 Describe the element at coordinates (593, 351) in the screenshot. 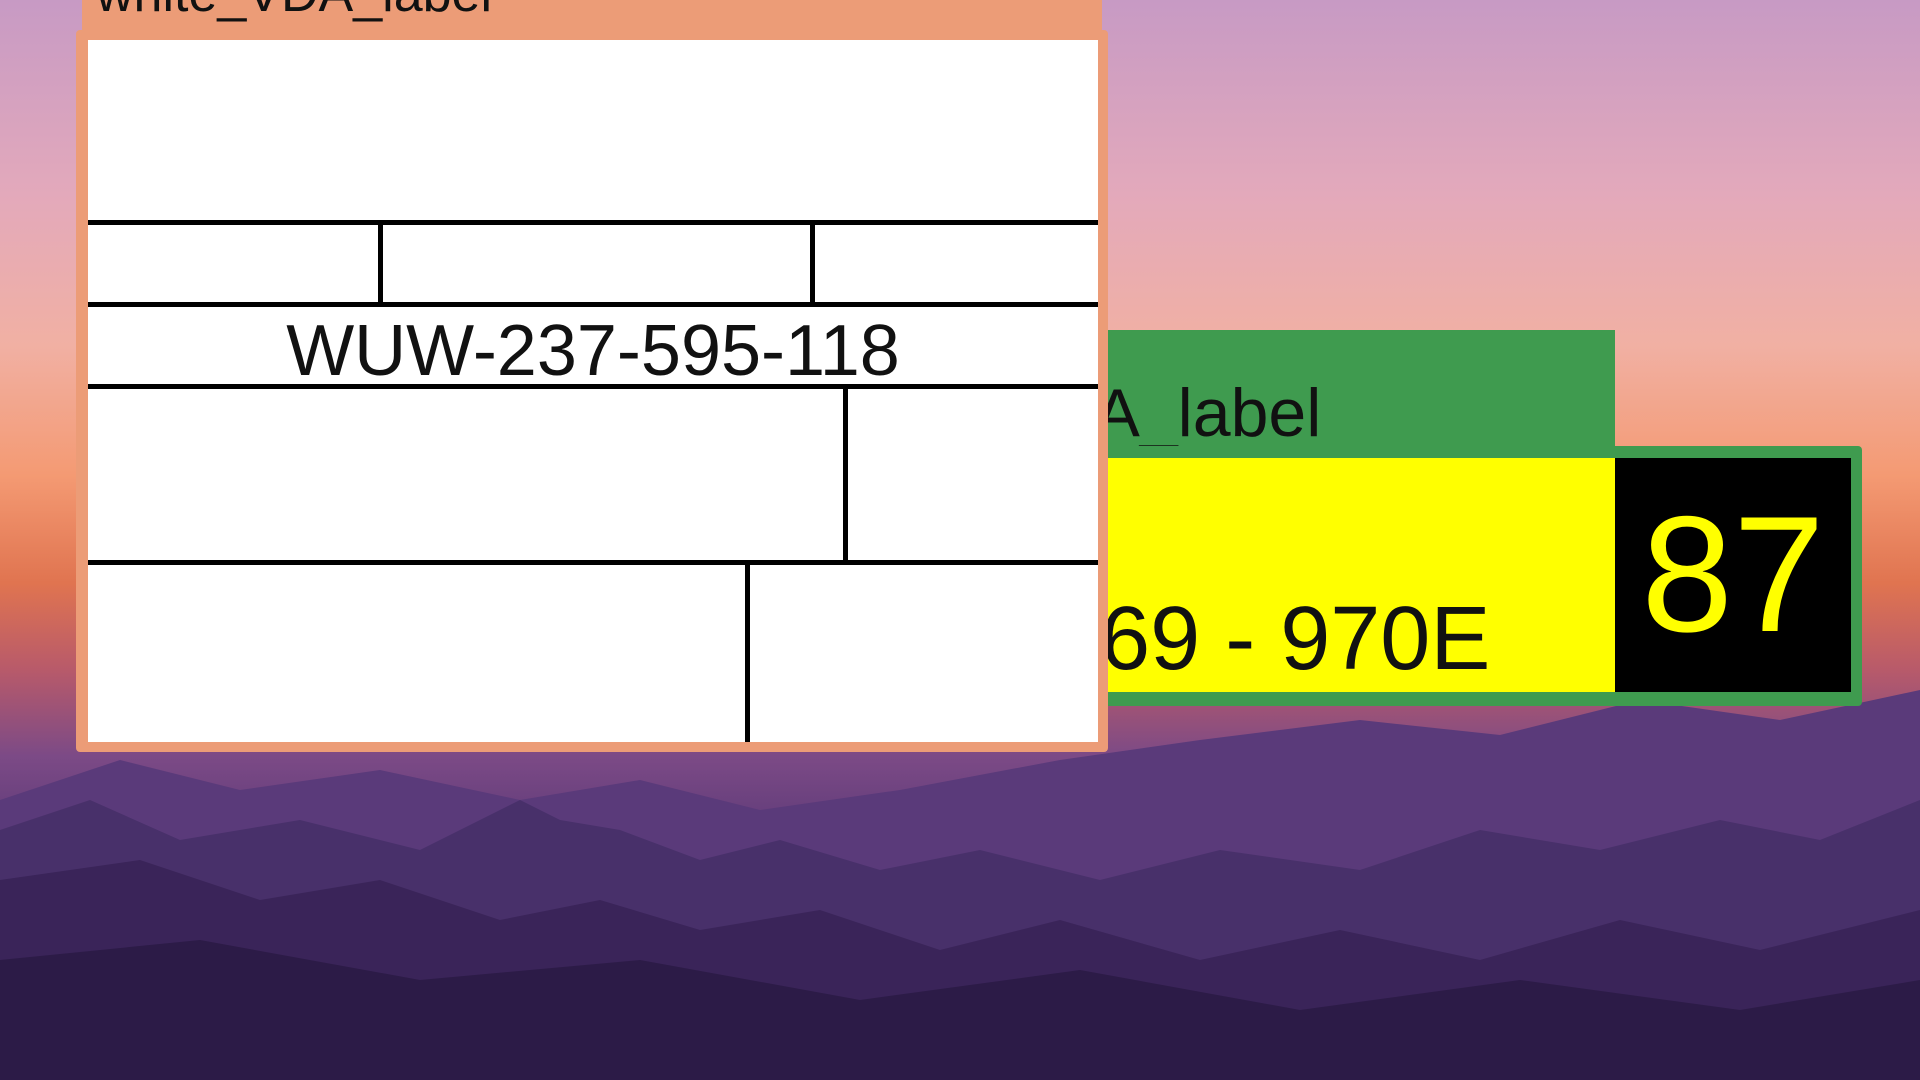

I see `white-label-serial: WUW-237-595-118` at that location.